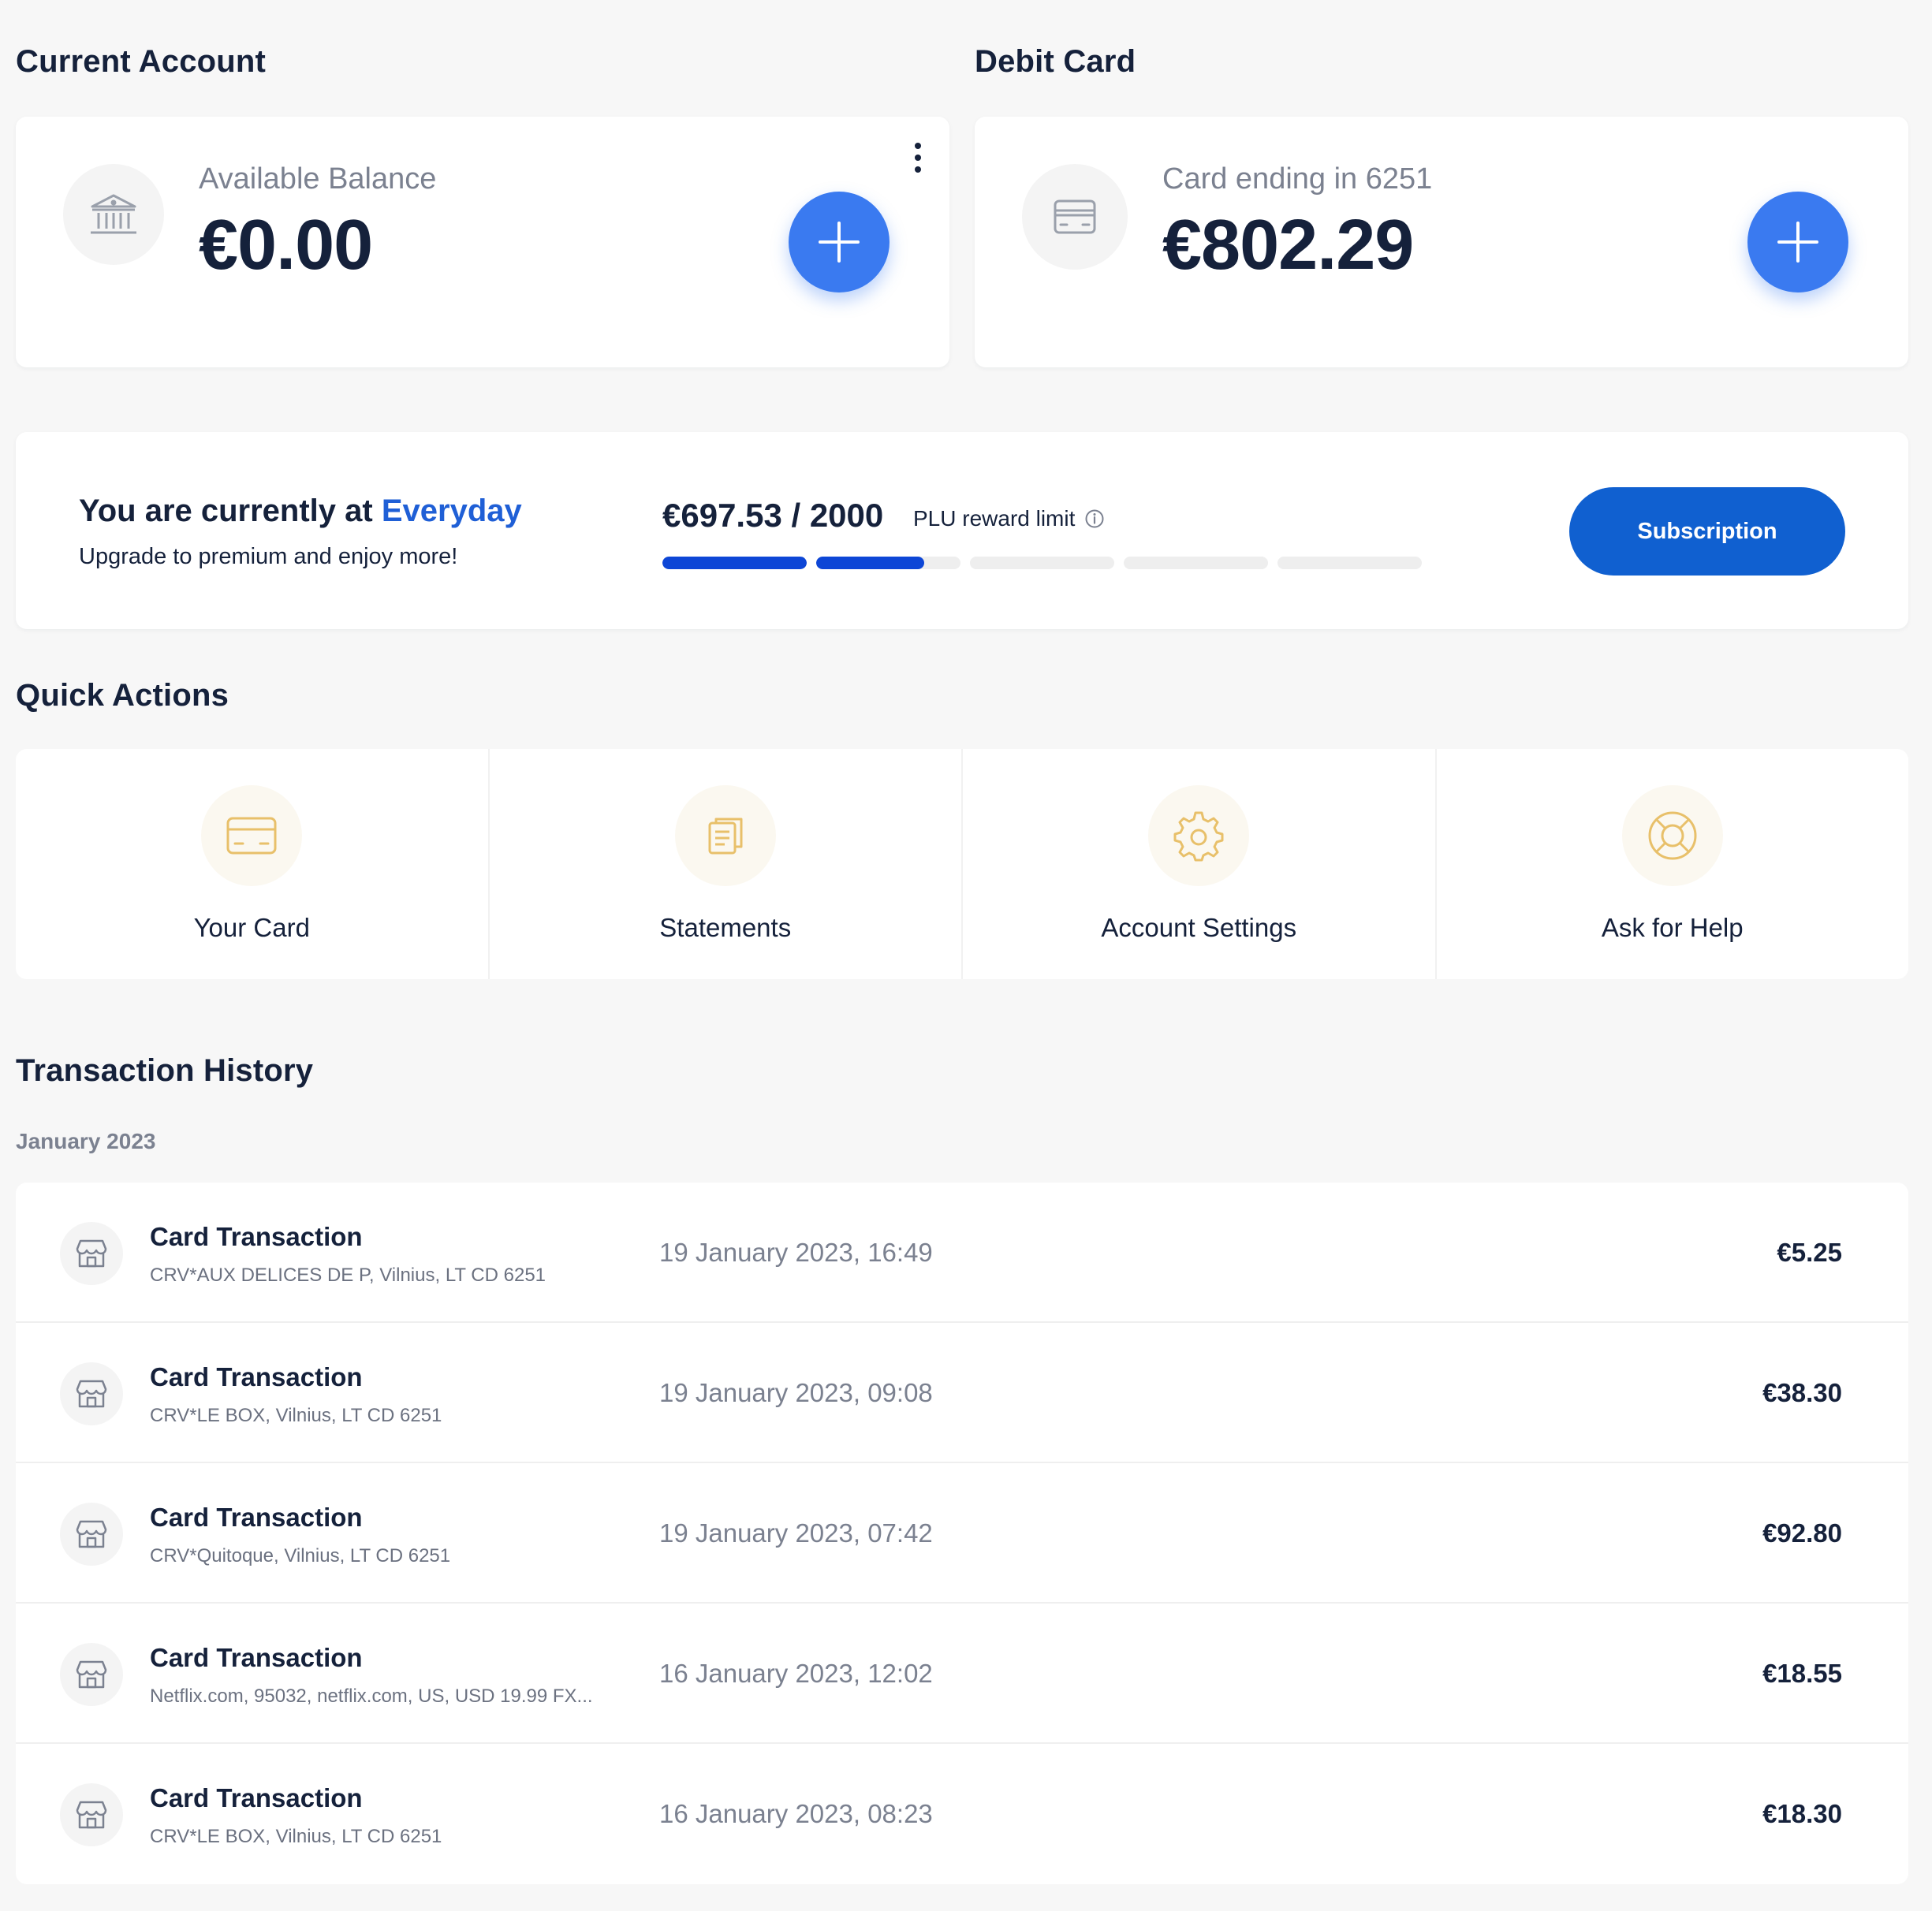  What do you see at coordinates (114, 215) in the screenshot?
I see `bank-icon` at bounding box center [114, 215].